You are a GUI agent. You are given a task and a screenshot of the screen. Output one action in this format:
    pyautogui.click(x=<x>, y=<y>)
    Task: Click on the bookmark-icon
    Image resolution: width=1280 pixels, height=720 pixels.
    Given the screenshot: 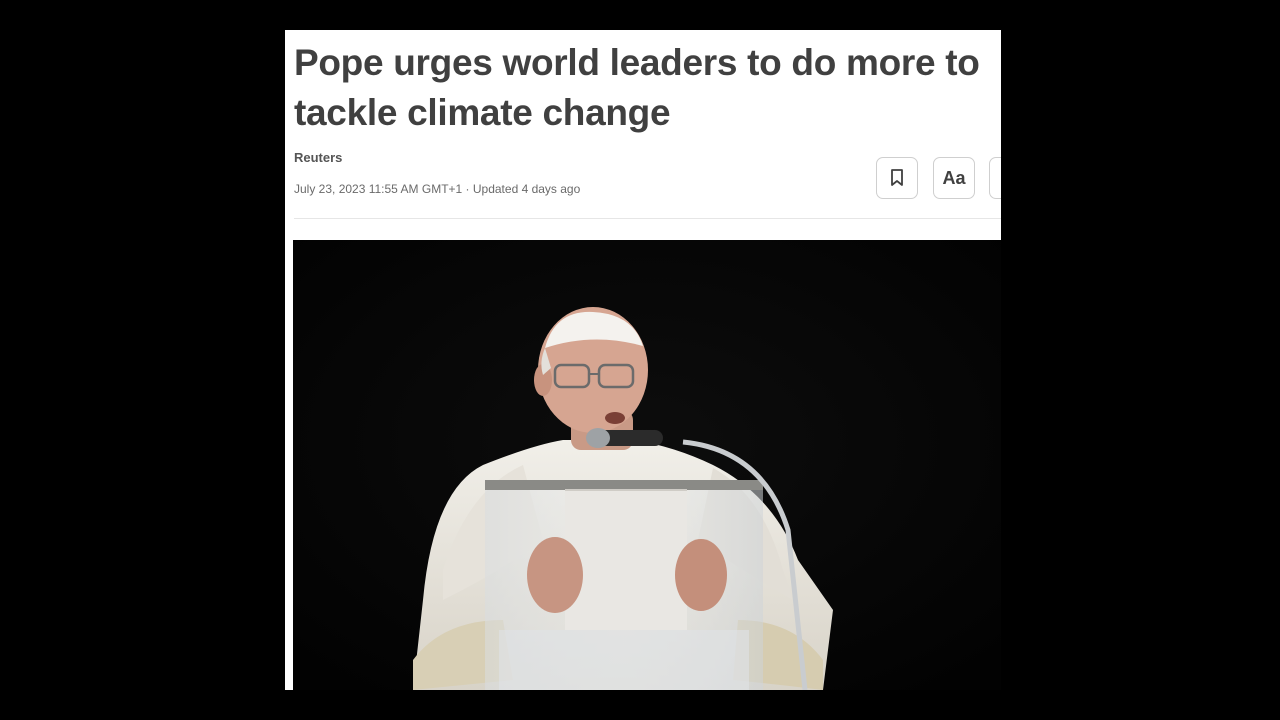 What is the action you would take?
    pyautogui.click(x=897, y=177)
    